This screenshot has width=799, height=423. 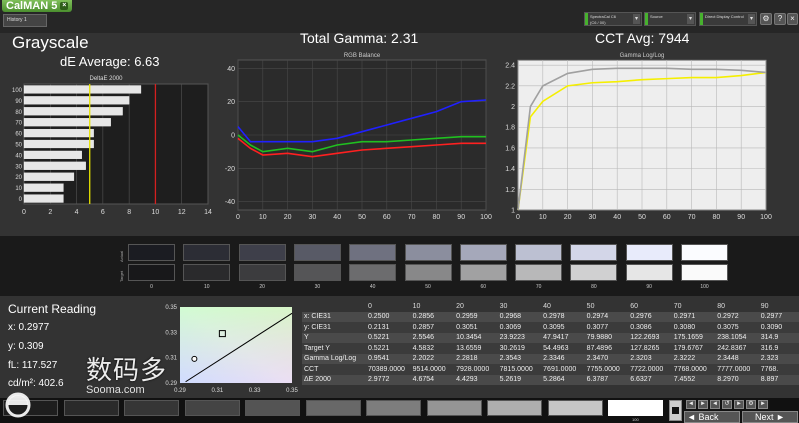 What do you see at coordinates (151, 287) in the screenshot?
I see `swatch-tick-label: 0` at bounding box center [151, 287].